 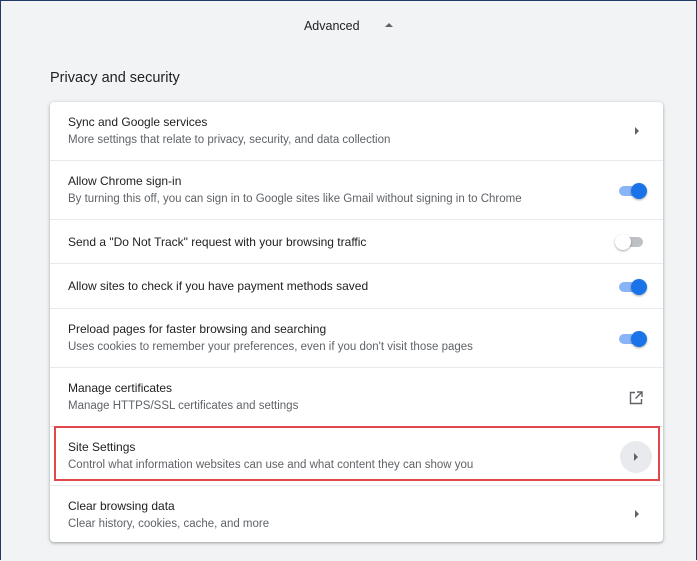 I want to click on advanced-section-toggle: Advanced, so click(x=348, y=25).